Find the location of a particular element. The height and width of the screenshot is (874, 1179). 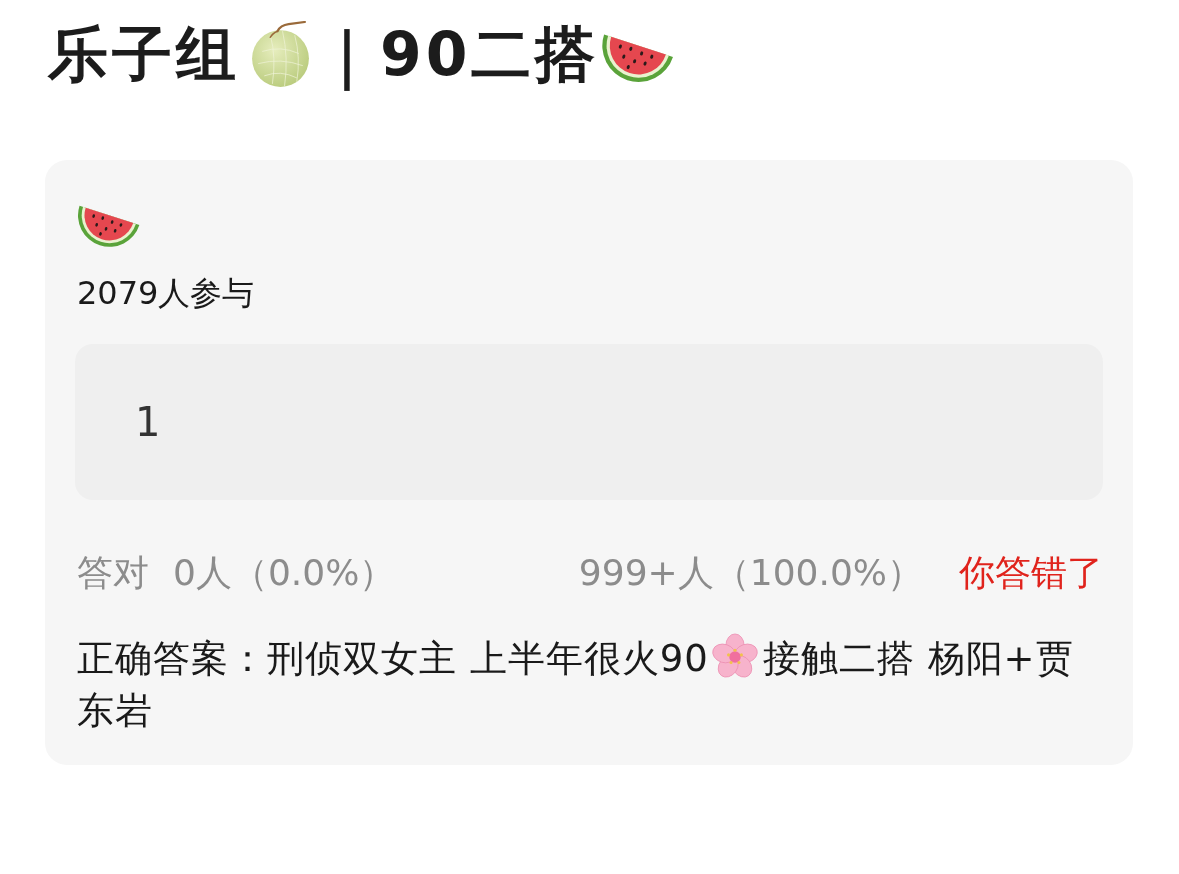

melon-icon is located at coordinates (280, 54).